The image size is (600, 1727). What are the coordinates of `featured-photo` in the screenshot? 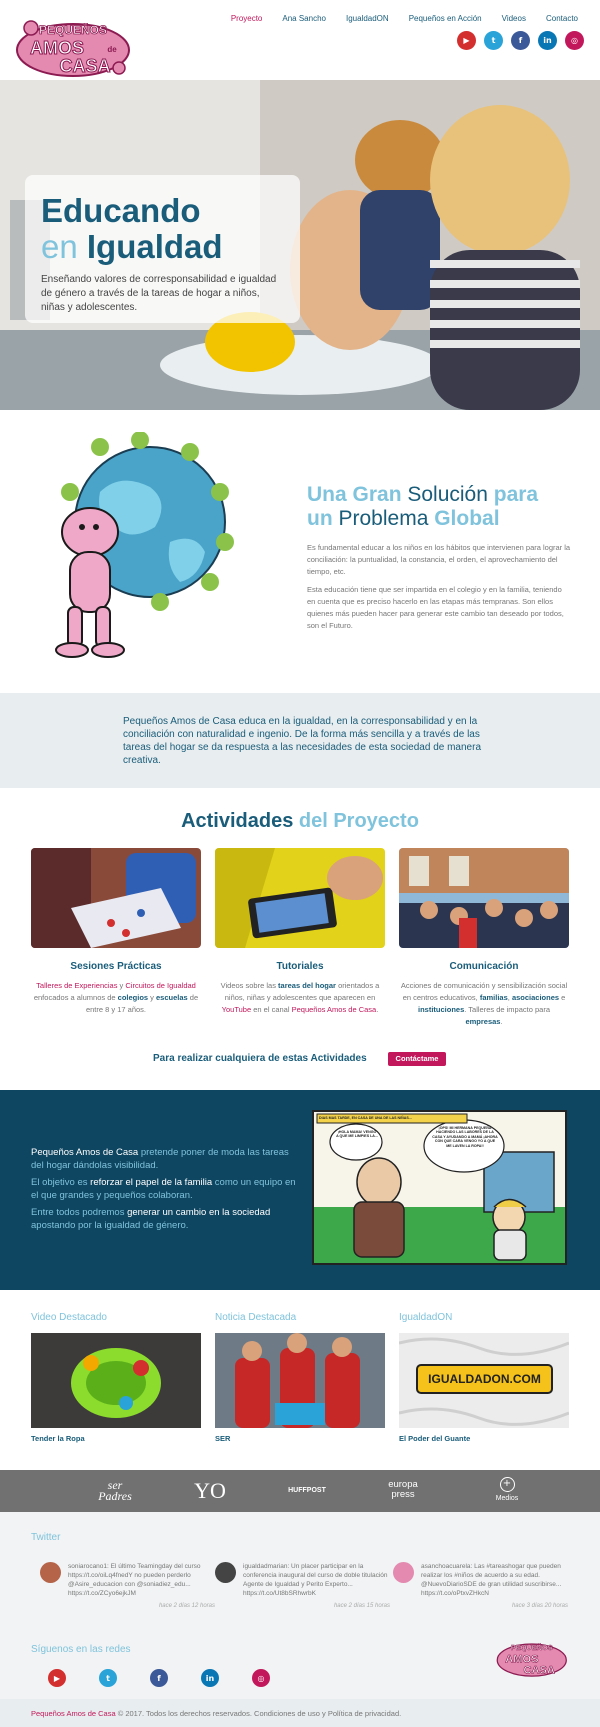 It's located at (300, 1380).